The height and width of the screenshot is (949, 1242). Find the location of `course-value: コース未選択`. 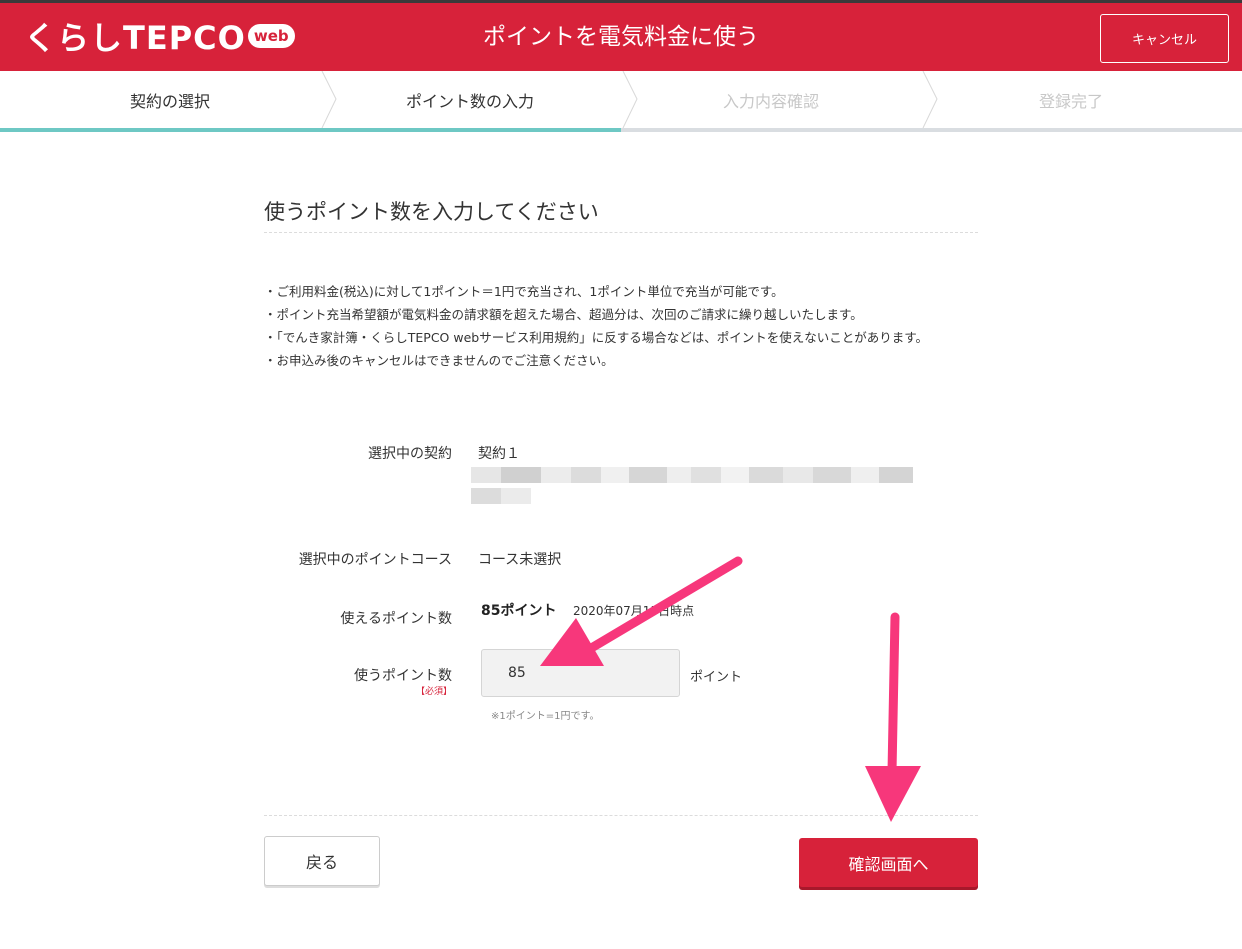

course-value: コース未選択 is located at coordinates (520, 560).